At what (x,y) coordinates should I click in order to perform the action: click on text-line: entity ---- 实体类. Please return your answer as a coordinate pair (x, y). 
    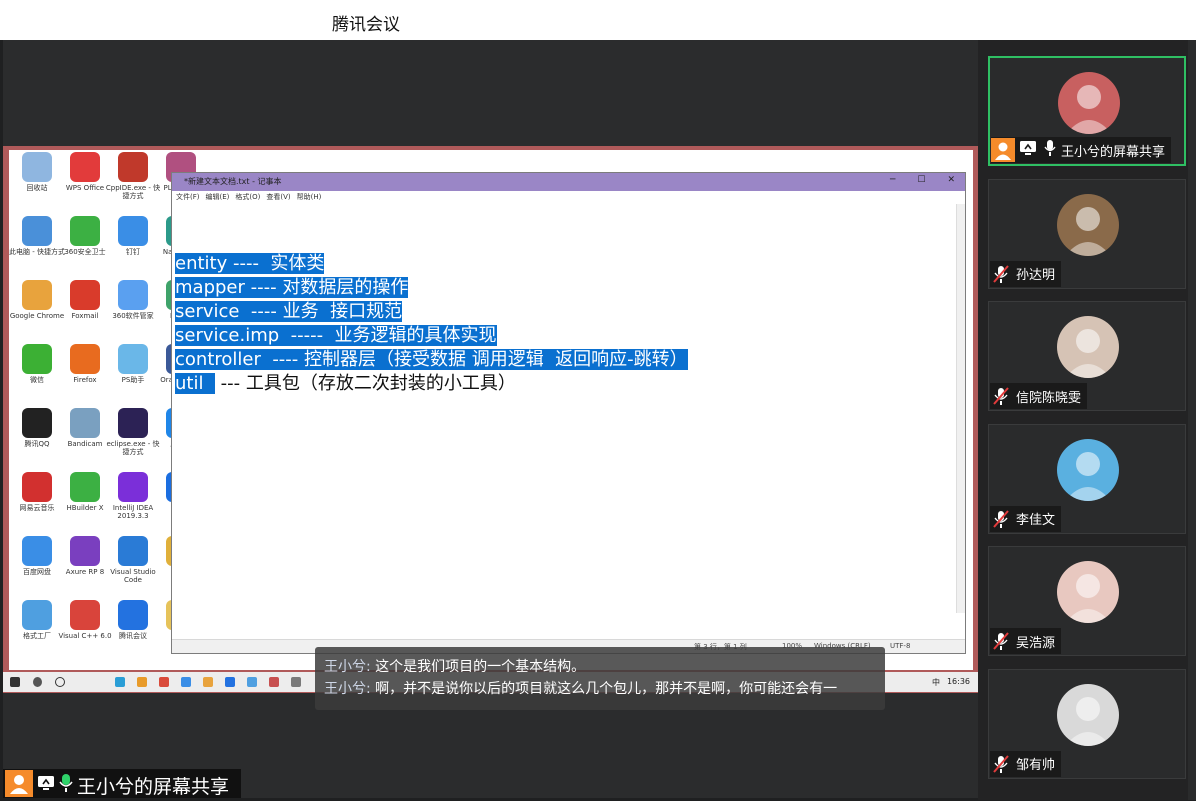
    Looking at the image, I should click on (250, 264).